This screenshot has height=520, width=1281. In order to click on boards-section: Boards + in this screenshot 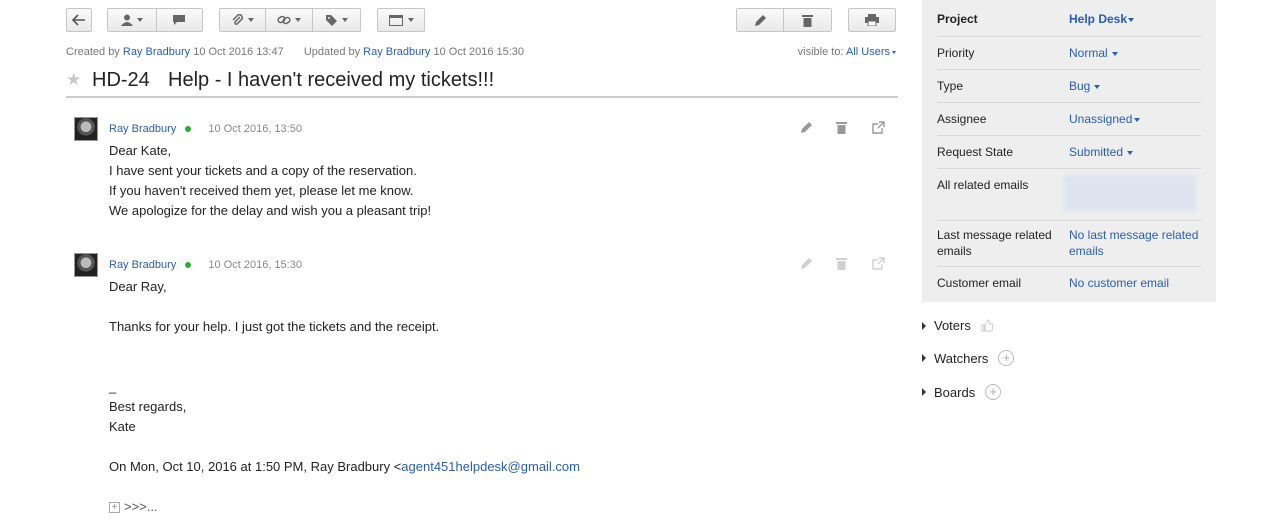, I will do `click(962, 392)`.